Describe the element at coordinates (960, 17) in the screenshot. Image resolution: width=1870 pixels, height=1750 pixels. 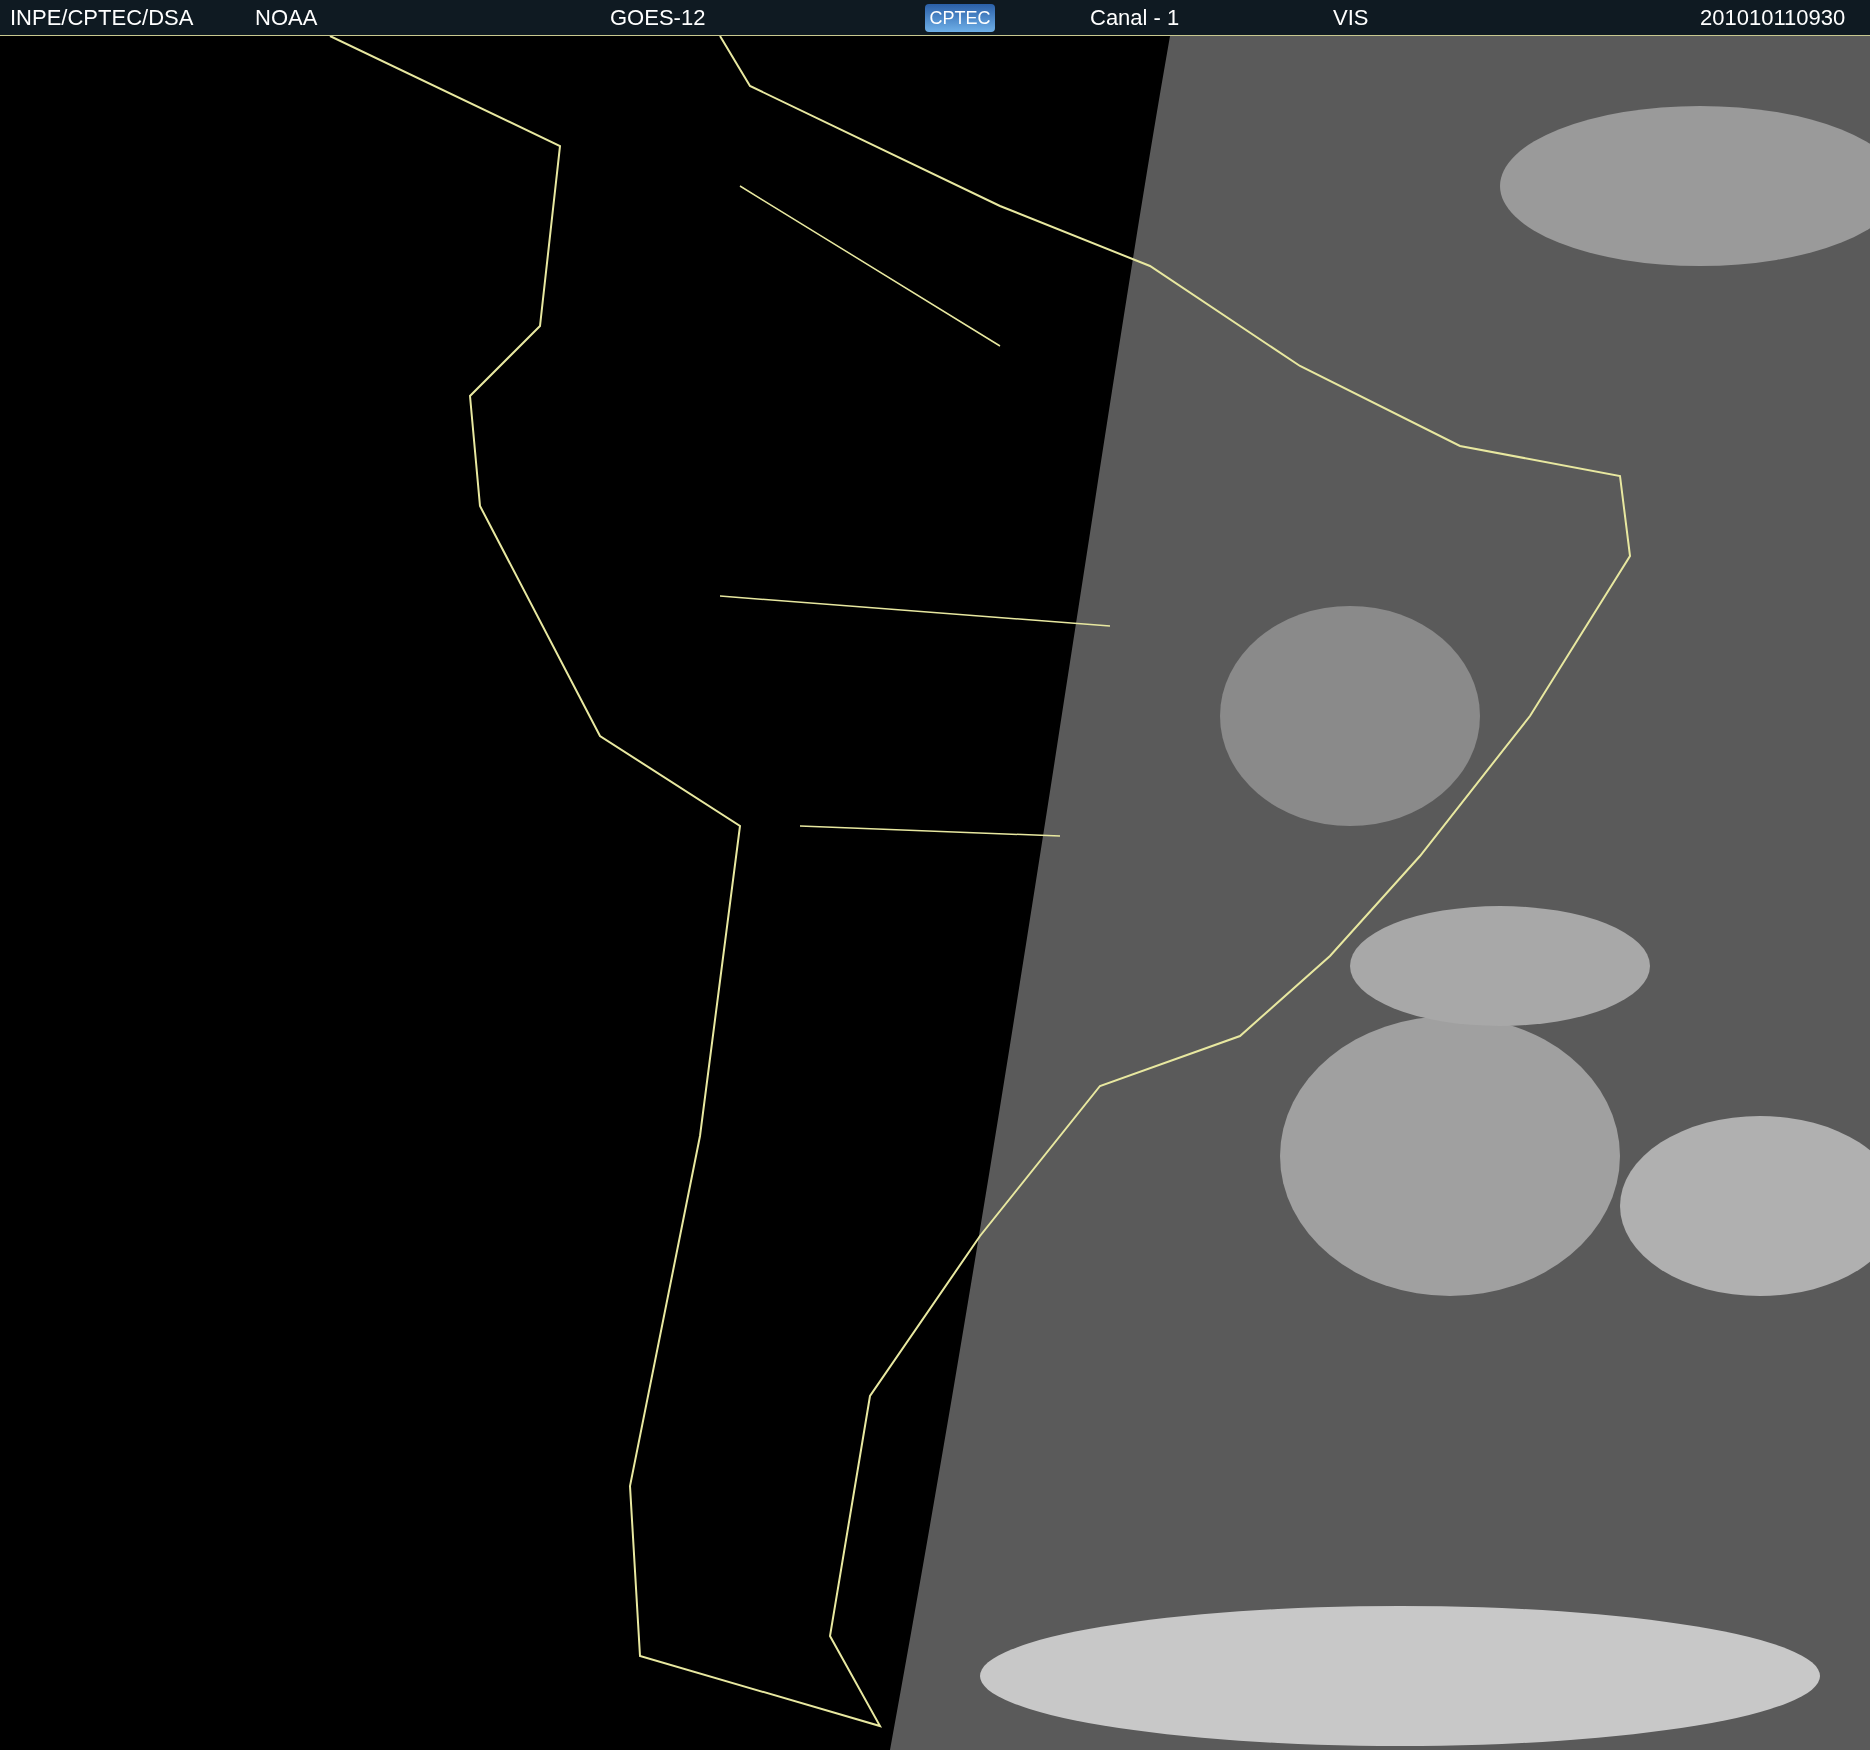
I see `logo: CPTEC` at that location.